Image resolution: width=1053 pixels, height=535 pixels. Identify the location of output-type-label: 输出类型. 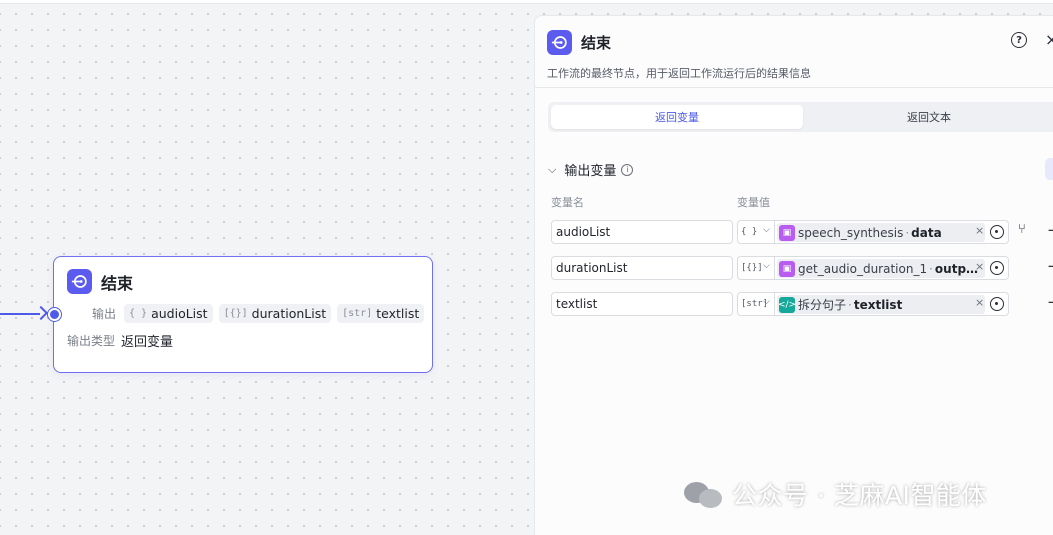
(91, 341).